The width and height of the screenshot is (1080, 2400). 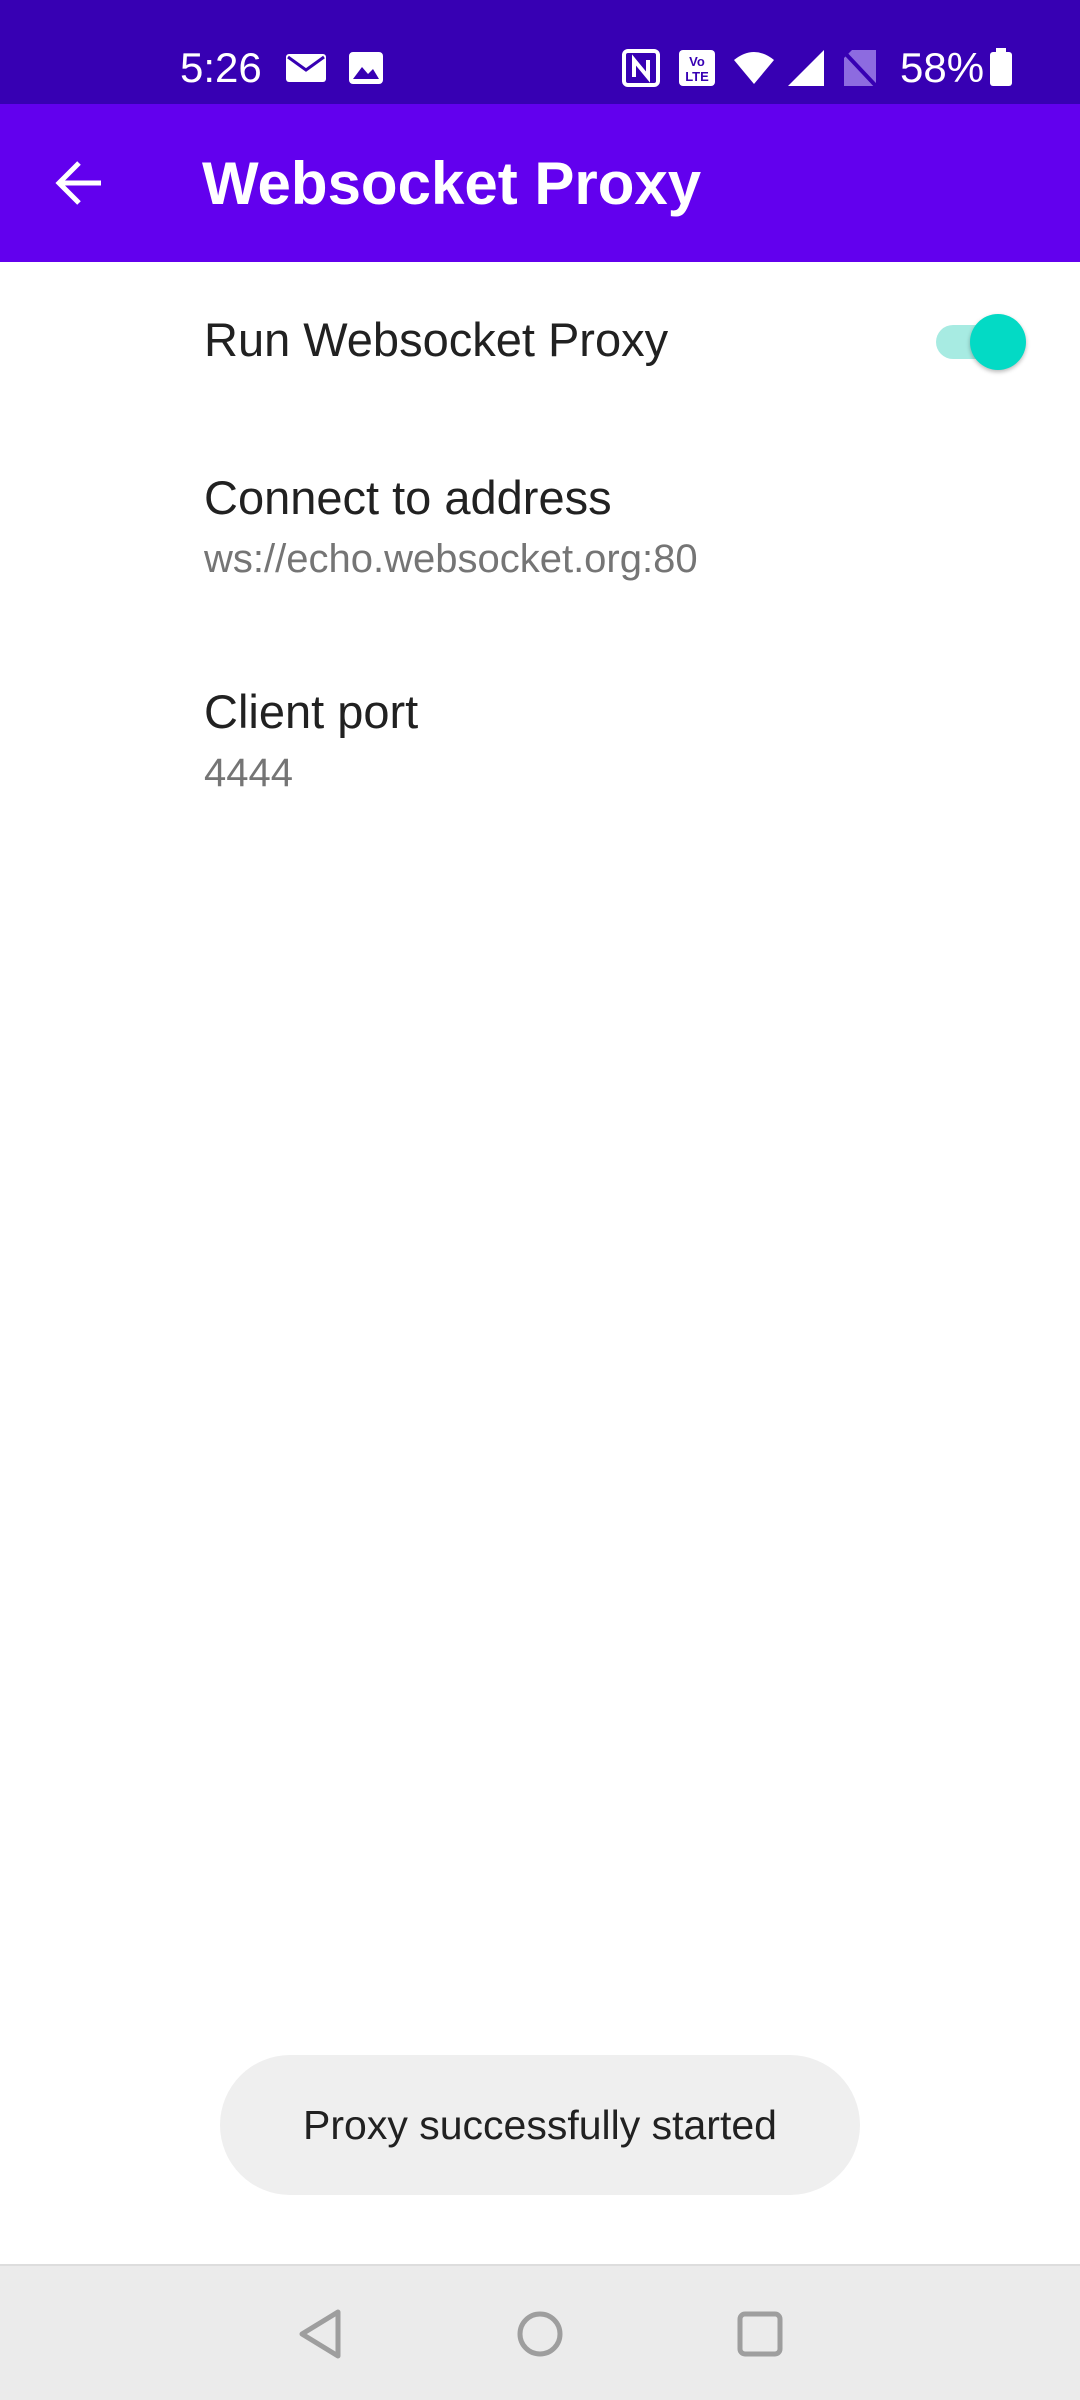 What do you see at coordinates (860, 69) in the screenshot?
I see `no-sim-icon` at bounding box center [860, 69].